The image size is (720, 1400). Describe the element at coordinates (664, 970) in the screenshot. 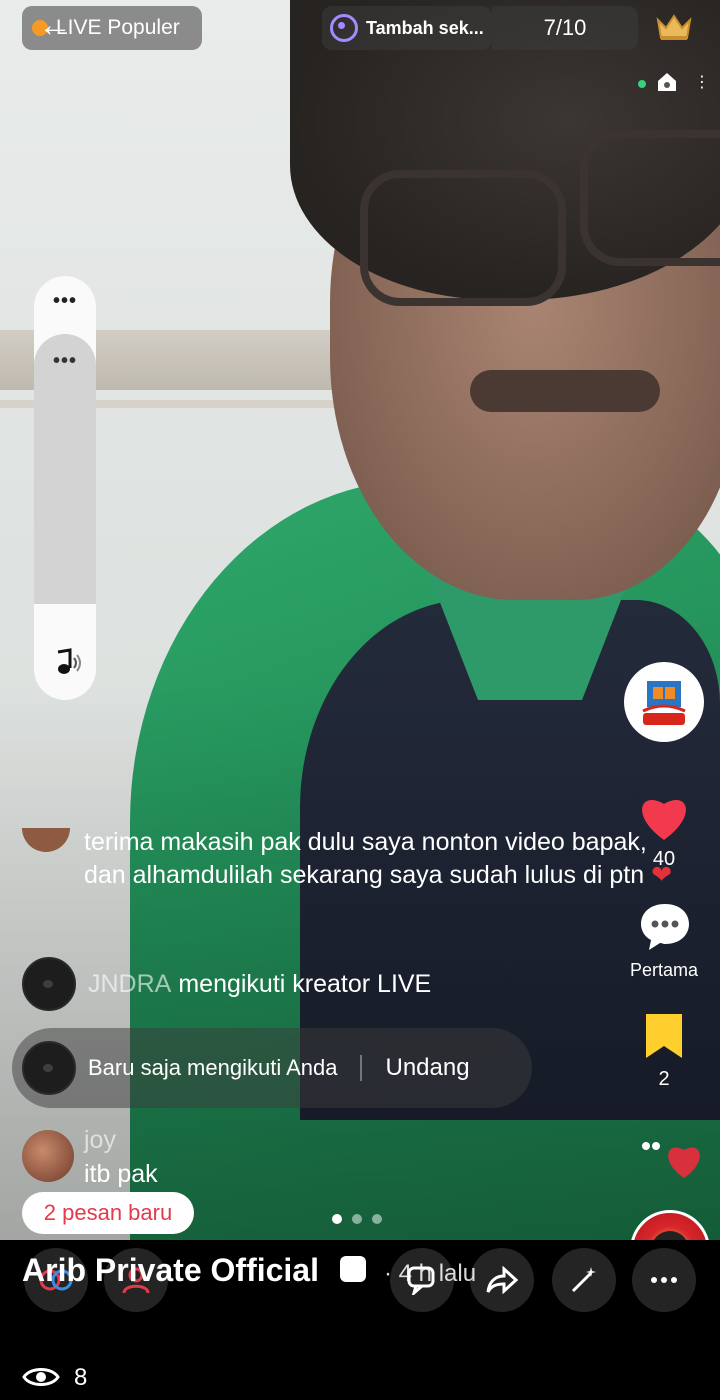

I see `comment-label: Pertama` at that location.